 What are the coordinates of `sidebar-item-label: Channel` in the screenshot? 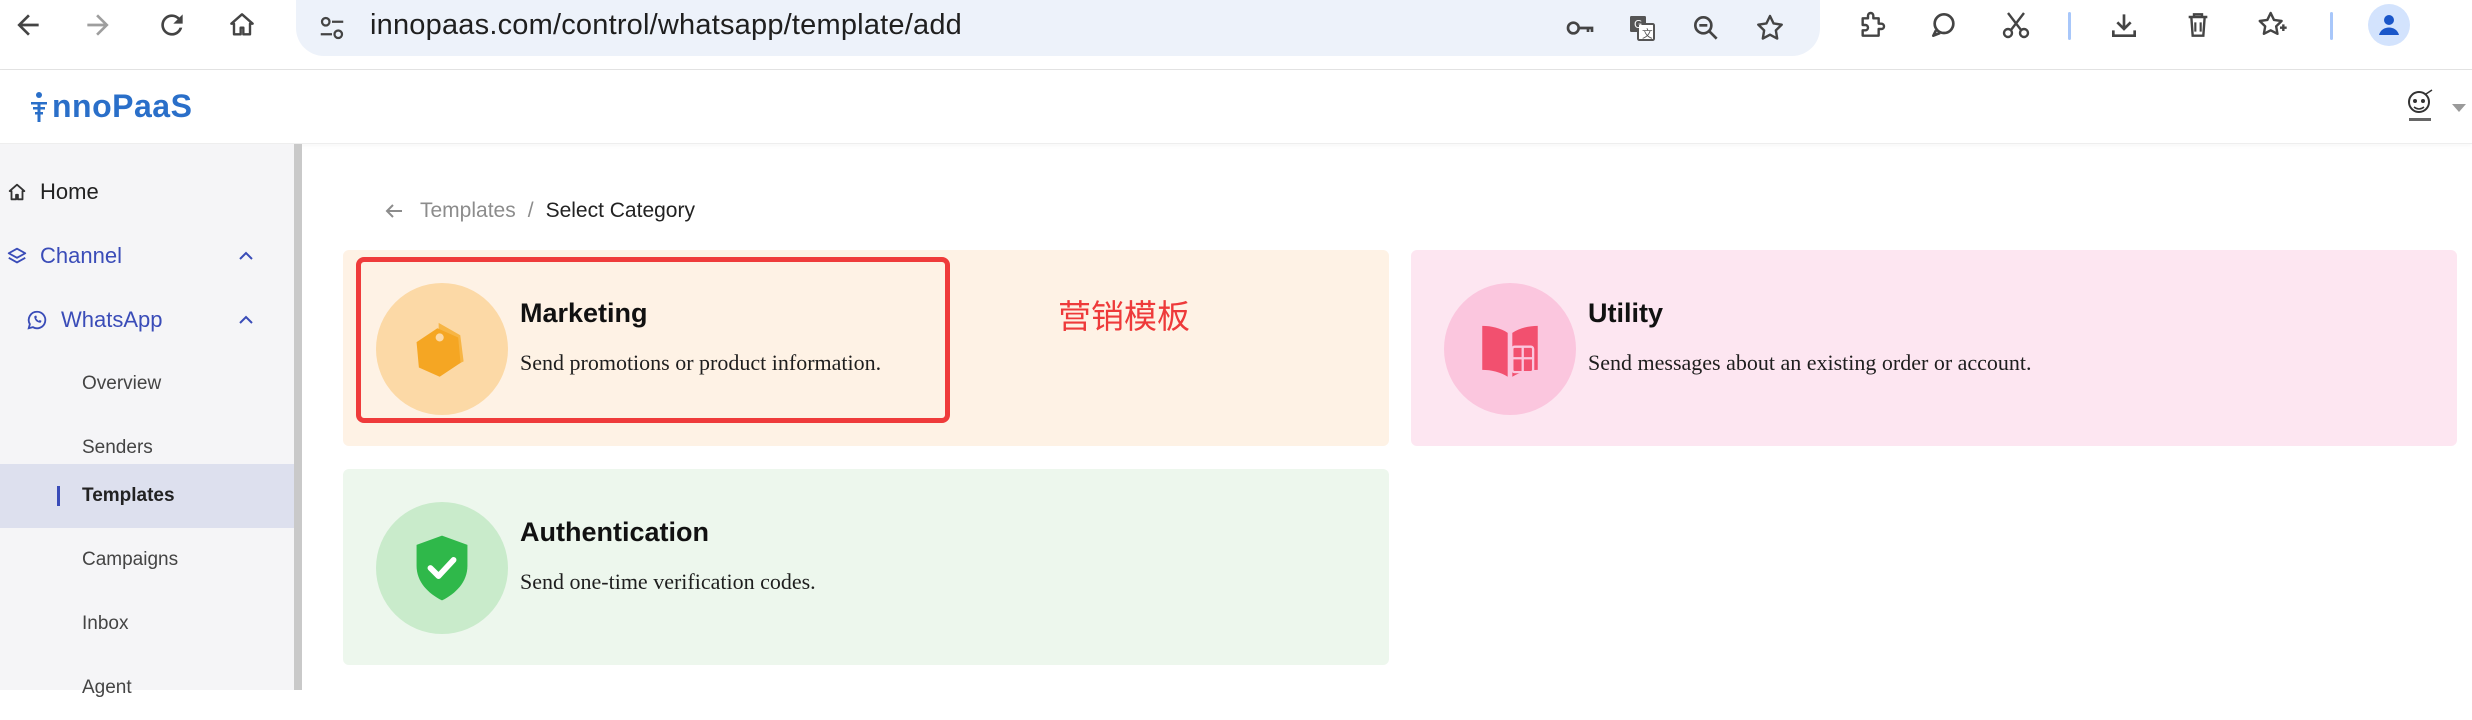 It's located at (81, 255).